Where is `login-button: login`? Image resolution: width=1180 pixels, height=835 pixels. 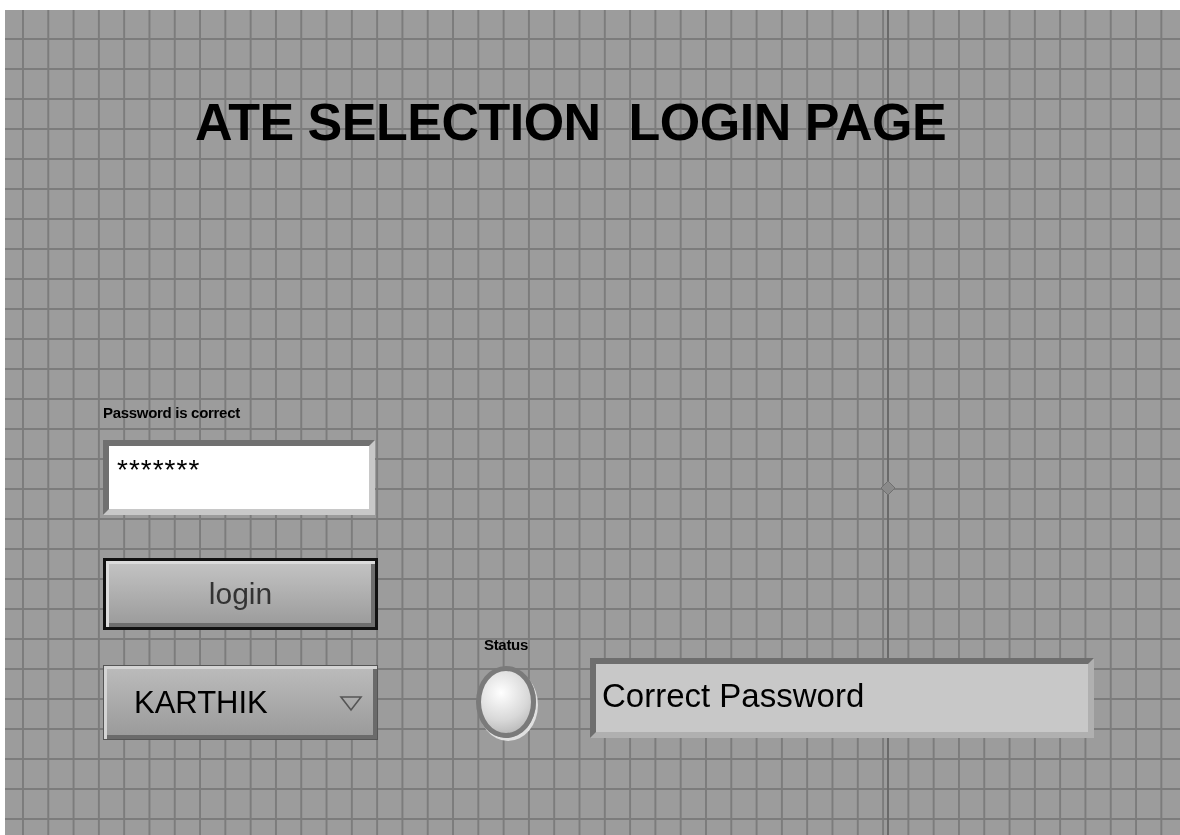
login-button: login is located at coordinates (240, 594).